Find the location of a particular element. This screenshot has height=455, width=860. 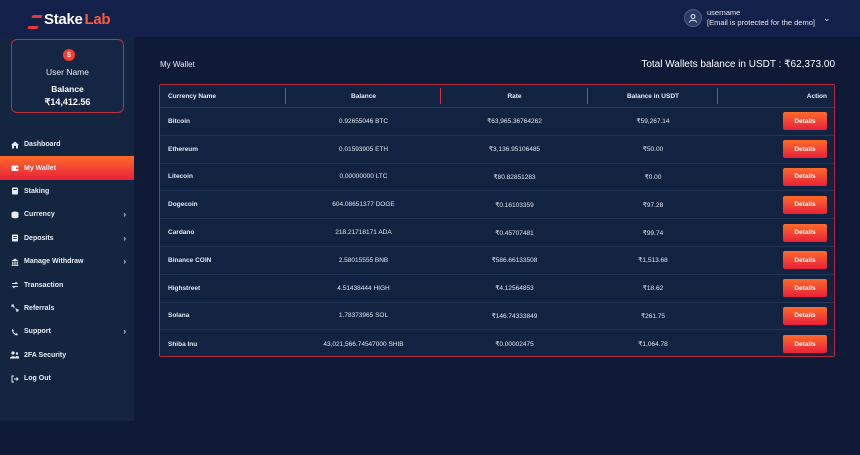

balance-usdt-cell: ₹261.75 is located at coordinates (653, 316).